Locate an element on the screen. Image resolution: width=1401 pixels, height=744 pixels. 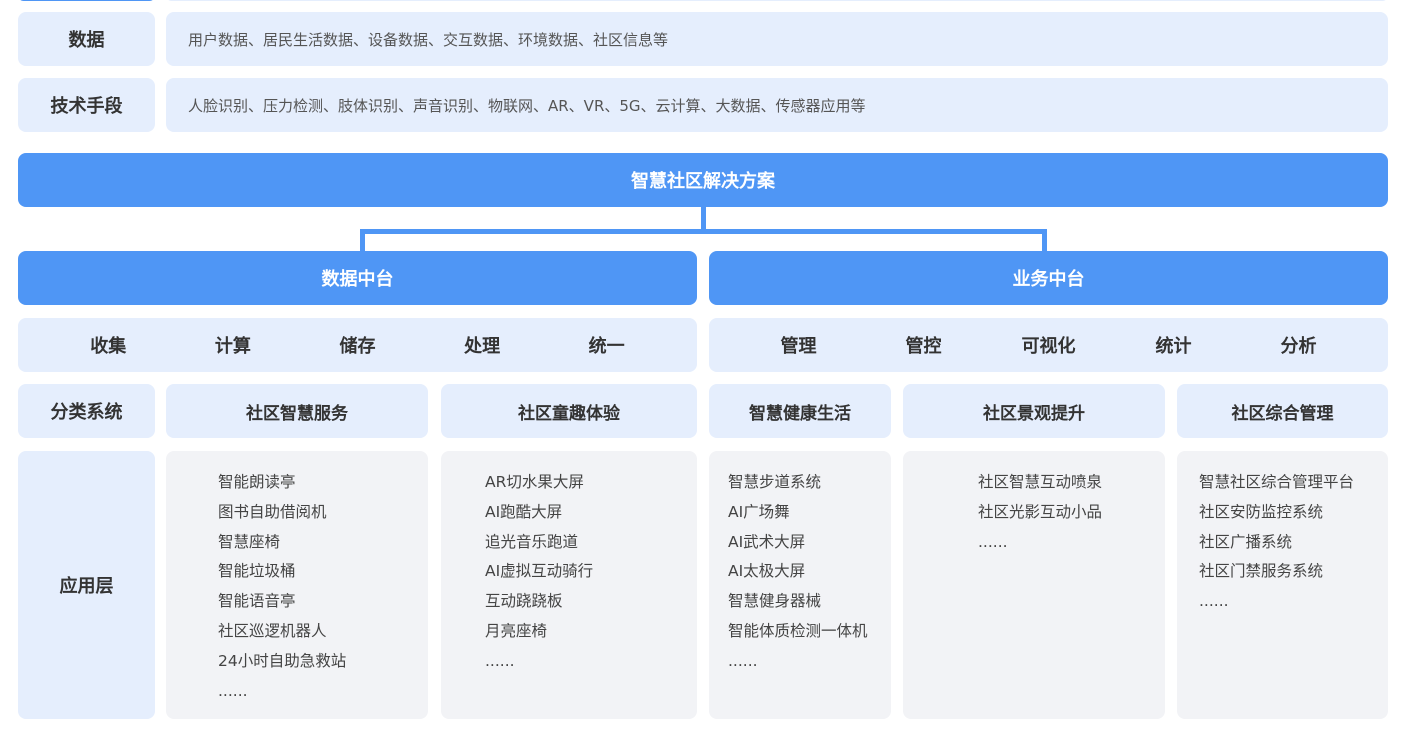
connector-right-drop is located at coordinates (1044, 240).